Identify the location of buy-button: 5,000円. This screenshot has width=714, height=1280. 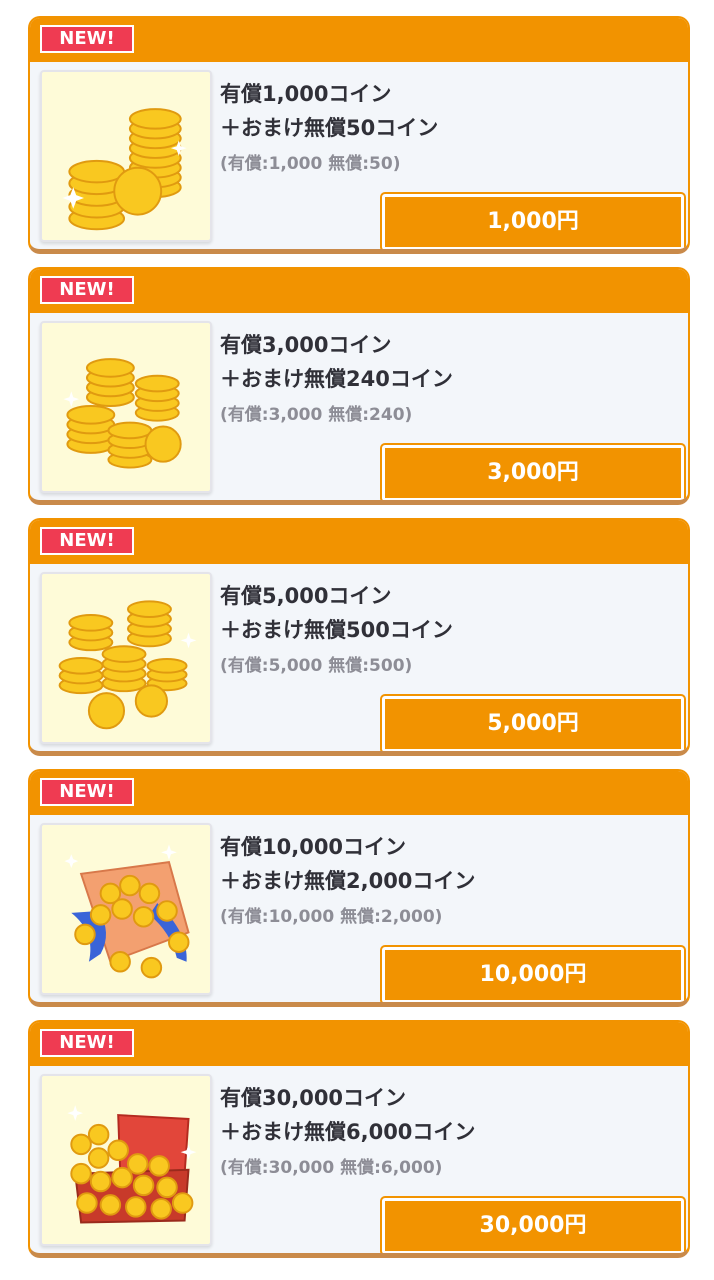
(533, 723).